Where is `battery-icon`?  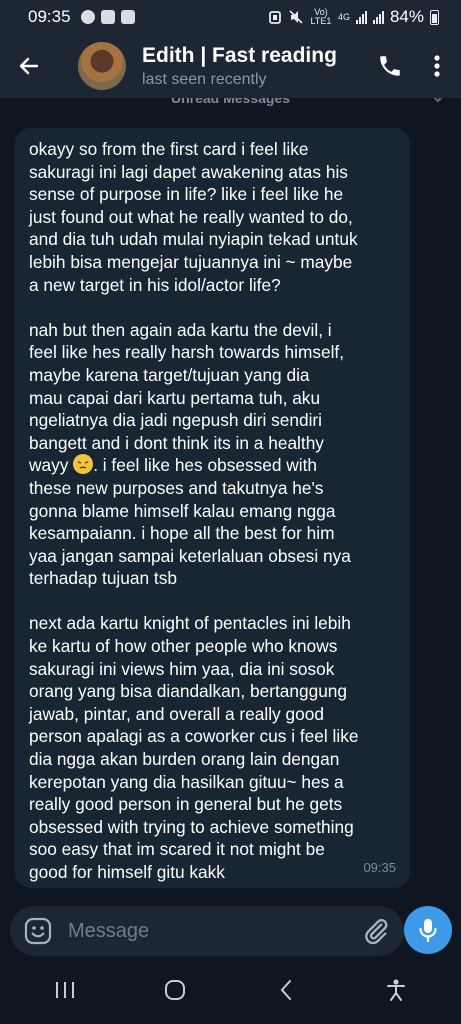 battery-icon is located at coordinates (434, 17).